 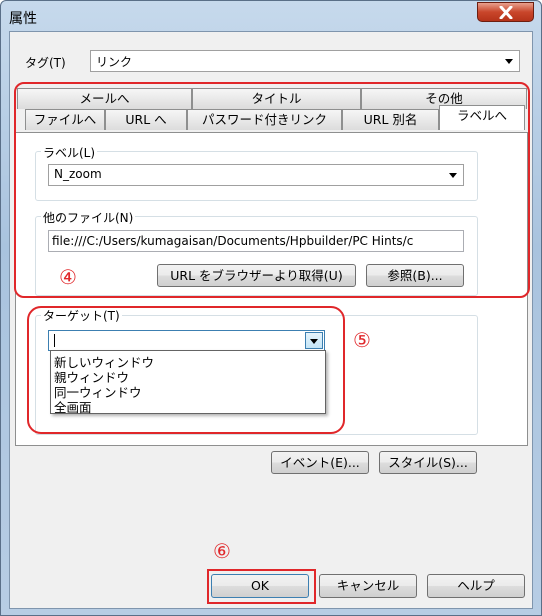 I want to click on help-button: ヘルプ, so click(x=476, y=586).